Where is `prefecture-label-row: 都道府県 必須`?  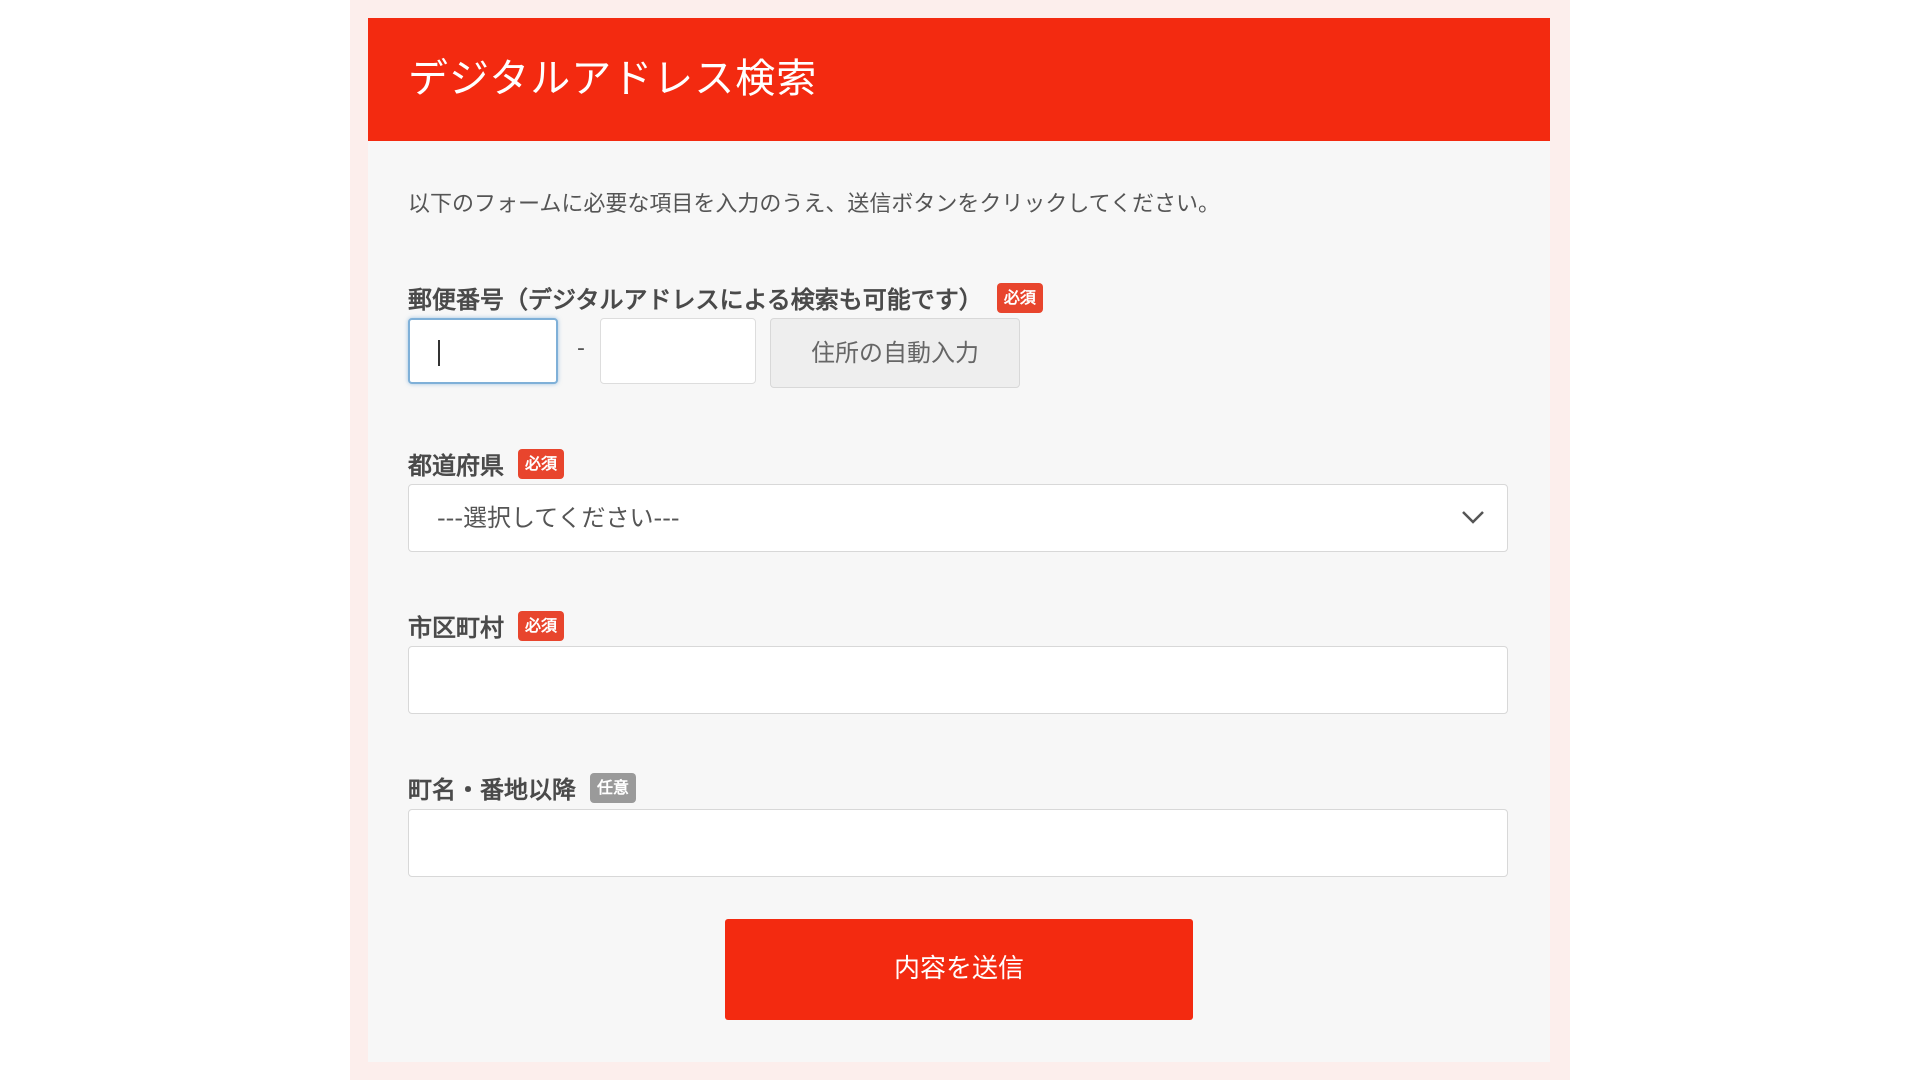 prefecture-label-row: 都道府県 必須 is located at coordinates (486, 463).